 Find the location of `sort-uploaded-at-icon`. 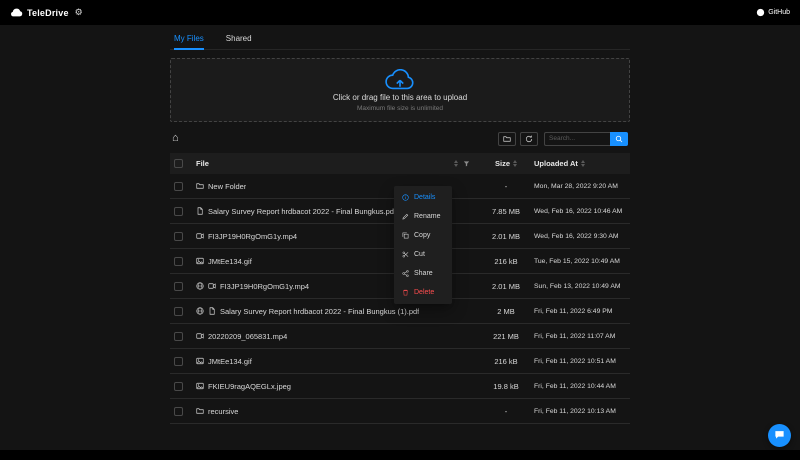

sort-uploaded-at-icon is located at coordinates (582, 163).